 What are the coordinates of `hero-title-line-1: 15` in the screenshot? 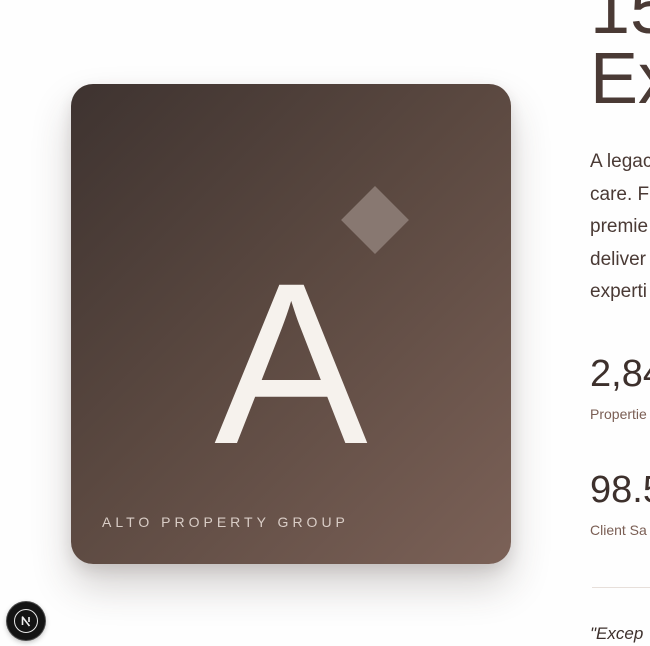 It's located at (620, 24).